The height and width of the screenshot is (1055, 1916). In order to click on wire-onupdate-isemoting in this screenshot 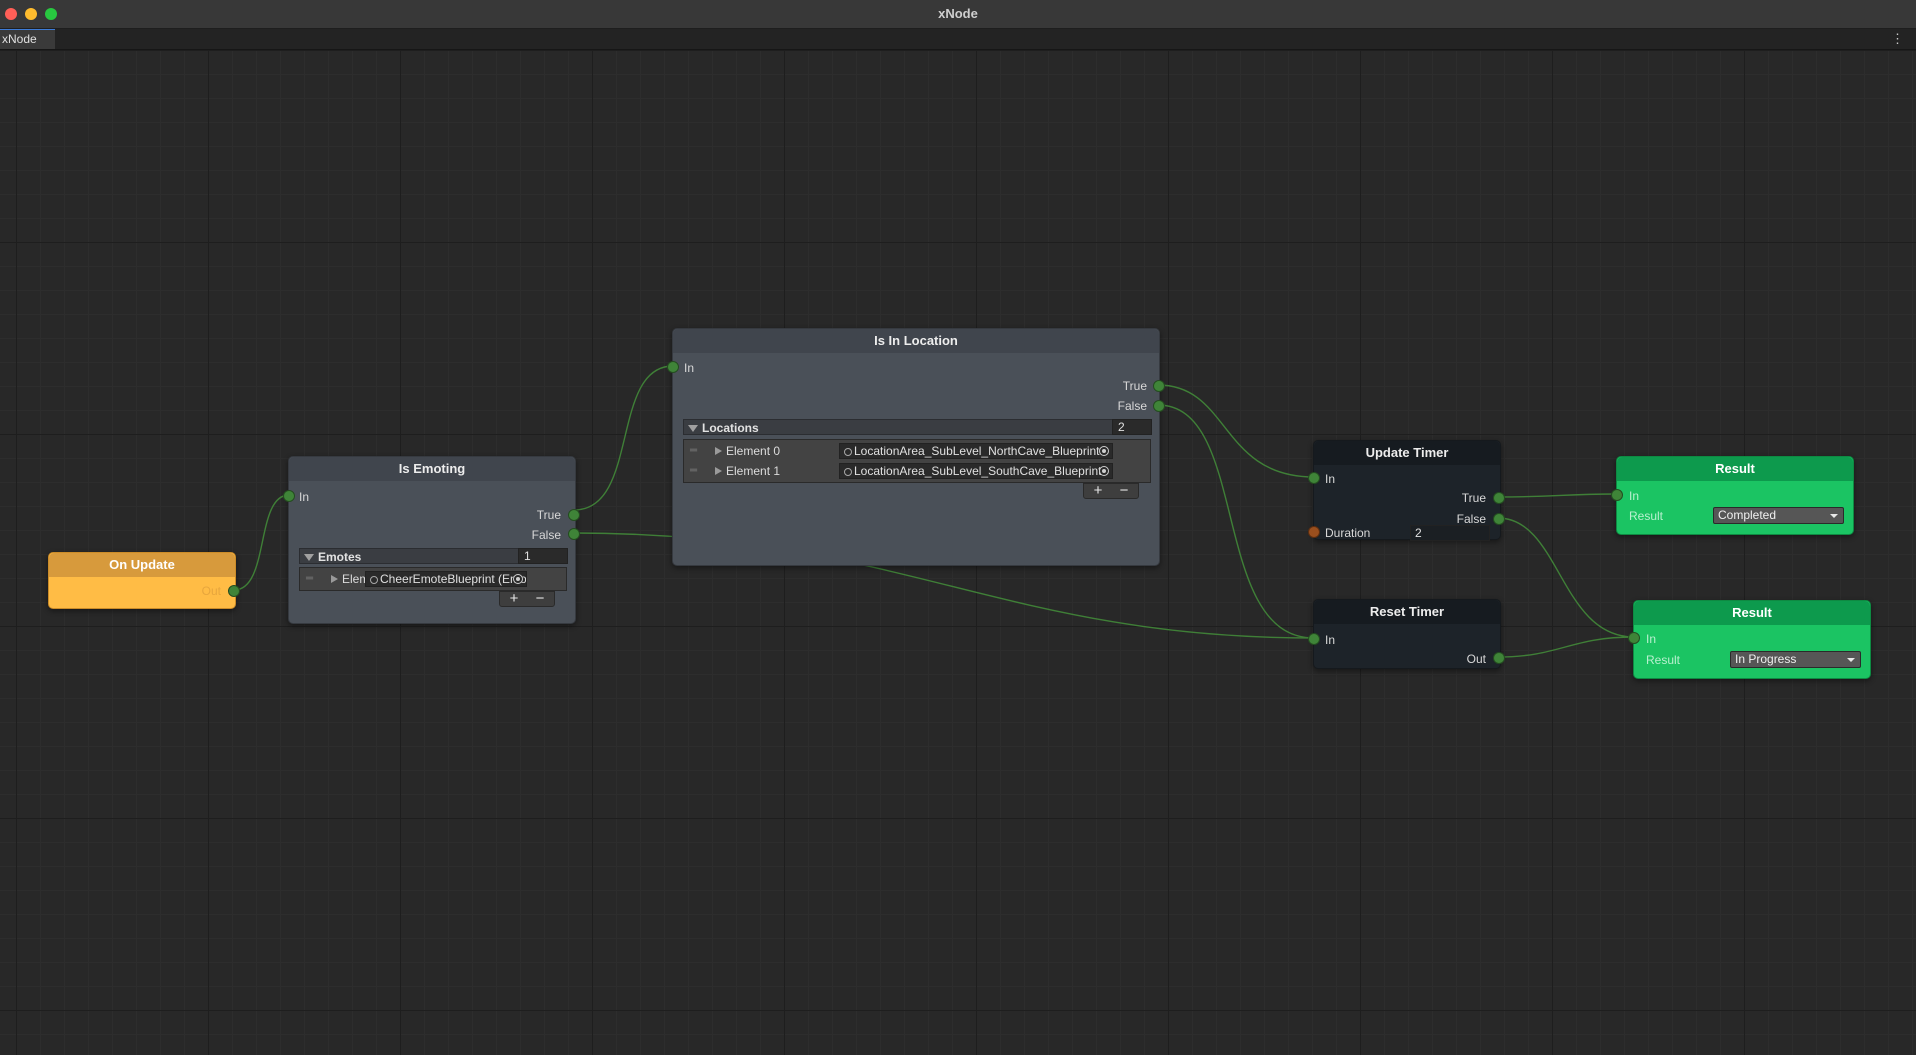, I will do `click(261, 542)`.